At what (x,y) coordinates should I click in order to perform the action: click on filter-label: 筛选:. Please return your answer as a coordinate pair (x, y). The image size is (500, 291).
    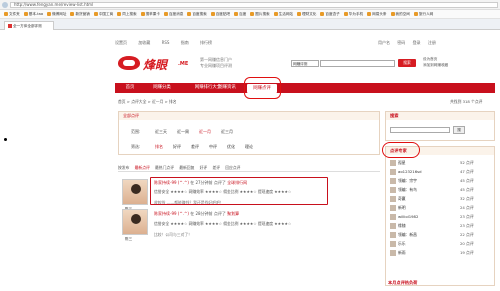
    Looking at the image, I should click on (136, 146).